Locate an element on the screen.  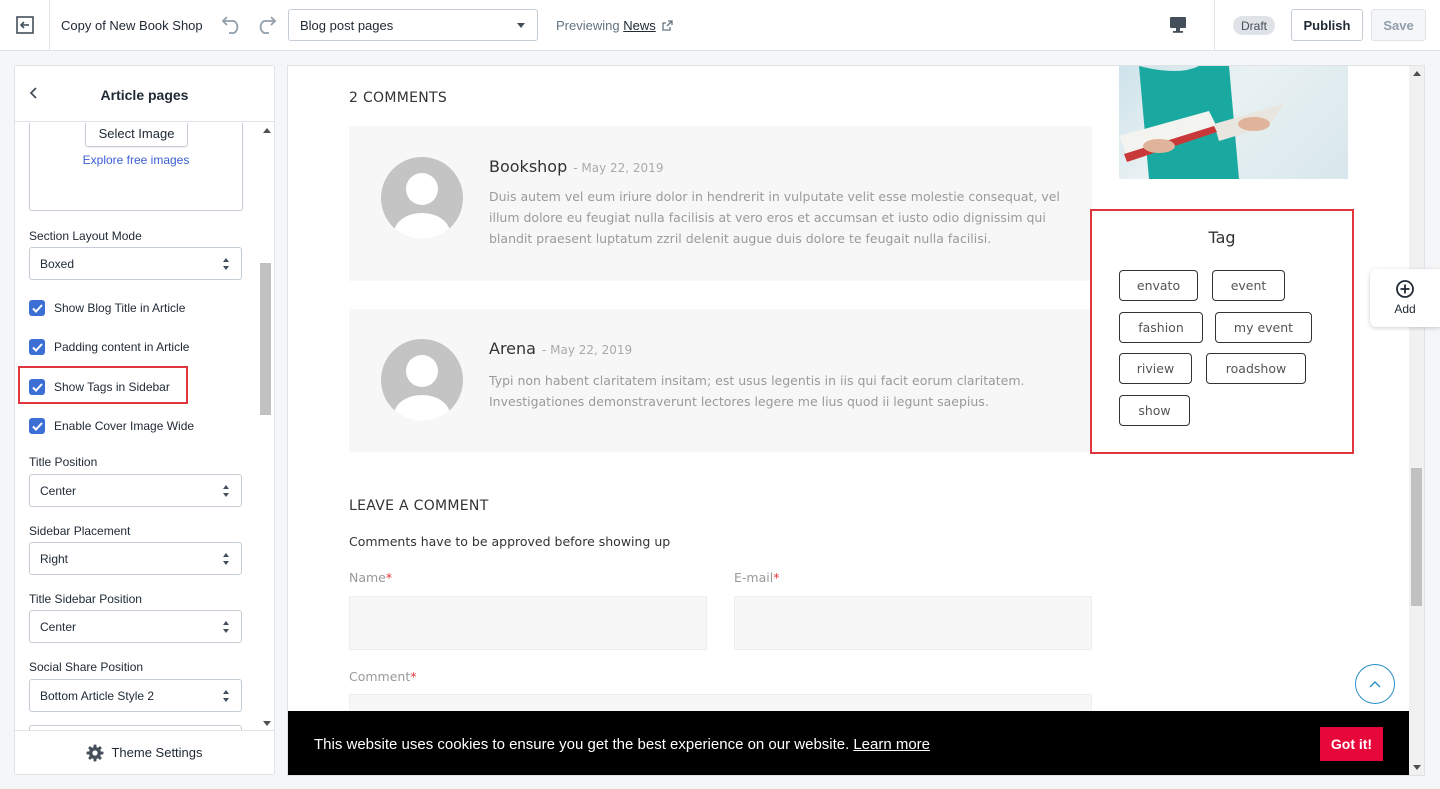
back-to-top-button is located at coordinates (1375, 684).